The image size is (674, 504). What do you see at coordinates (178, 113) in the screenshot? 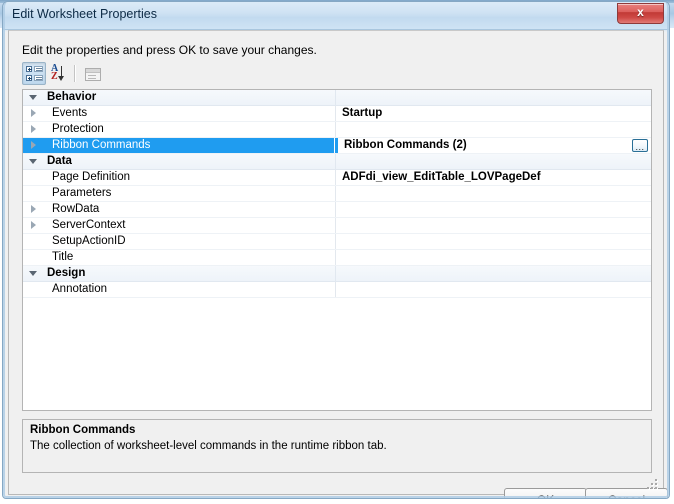
I see `property-name-cell: Events` at bounding box center [178, 113].